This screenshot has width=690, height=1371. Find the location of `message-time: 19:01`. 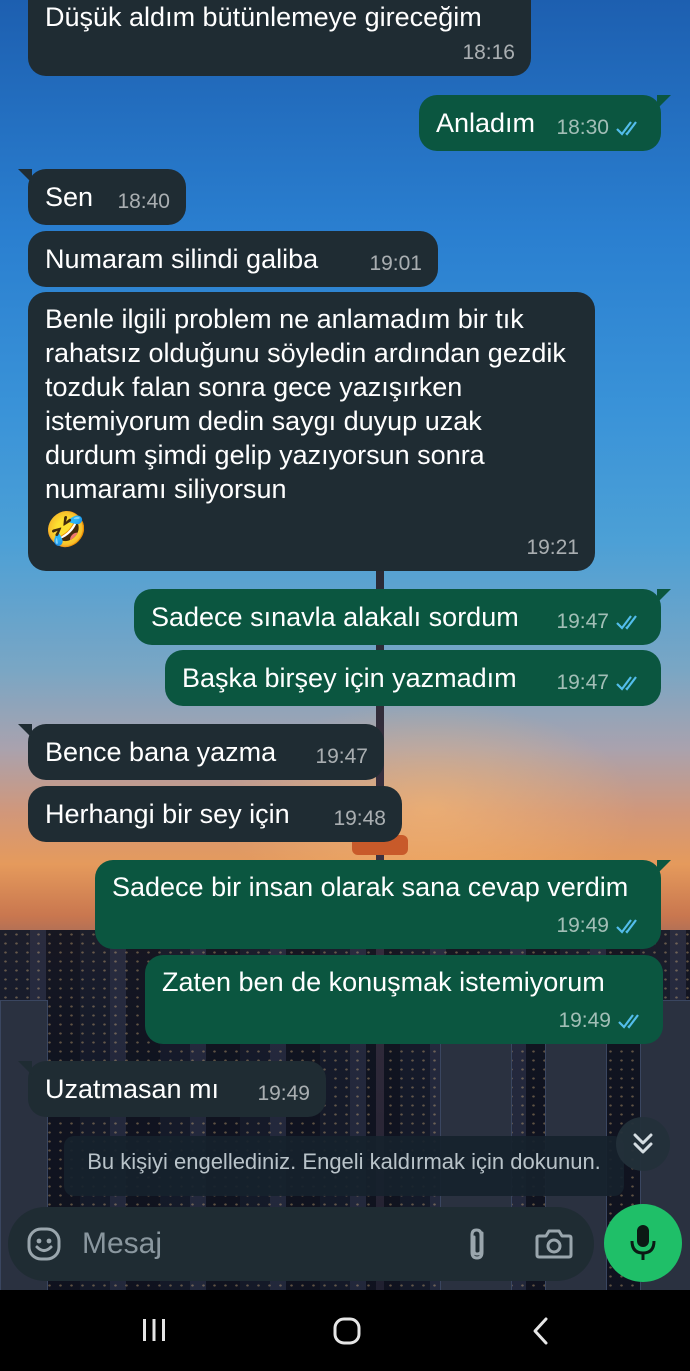

message-time: 19:01 is located at coordinates (395, 264).